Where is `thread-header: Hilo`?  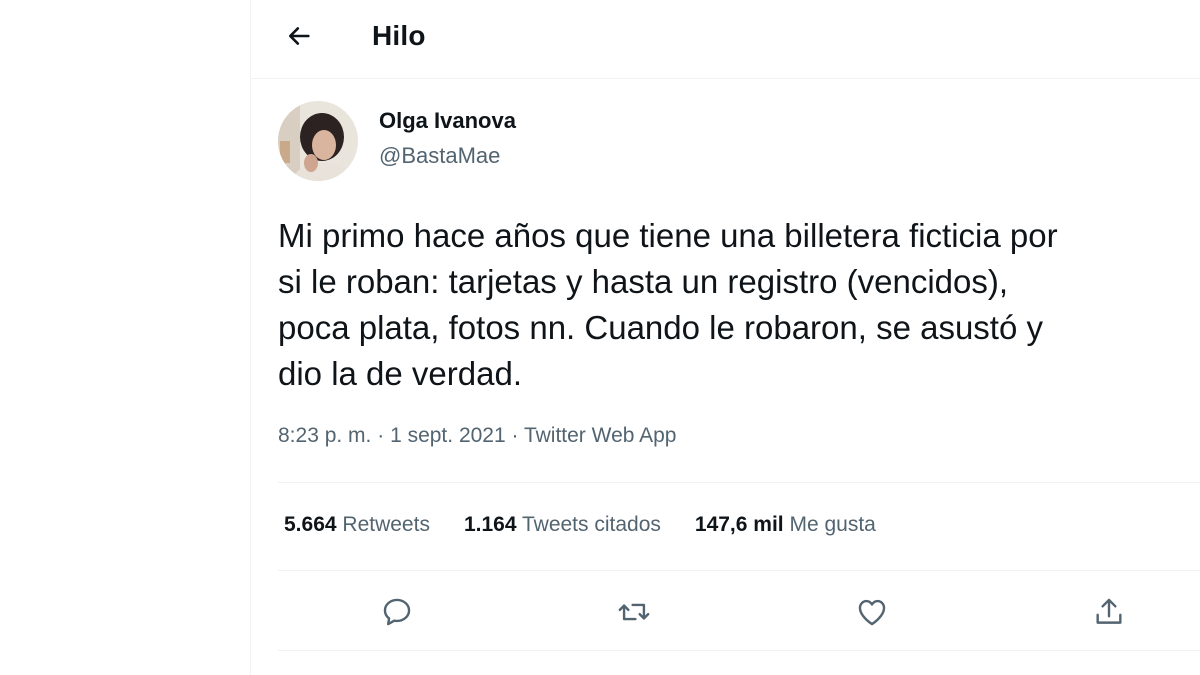
thread-header: Hilo is located at coordinates (725, 39).